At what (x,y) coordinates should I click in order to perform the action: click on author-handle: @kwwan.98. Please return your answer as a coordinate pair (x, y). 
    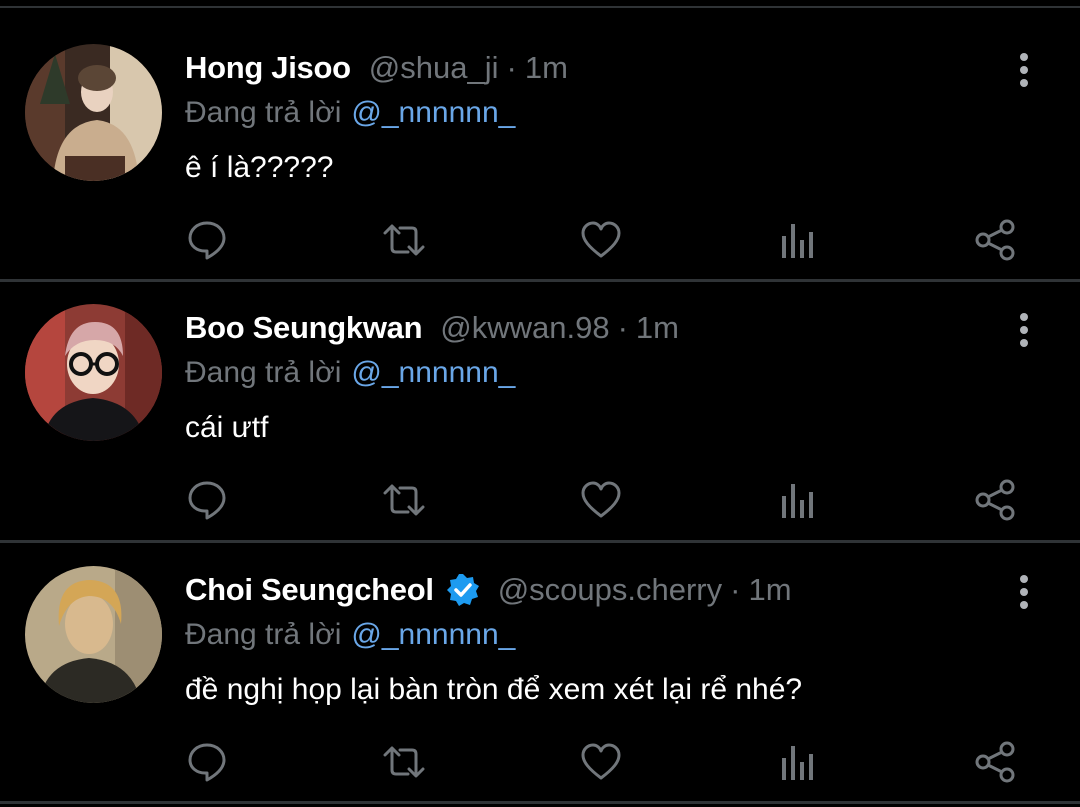
    Looking at the image, I should click on (524, 328).